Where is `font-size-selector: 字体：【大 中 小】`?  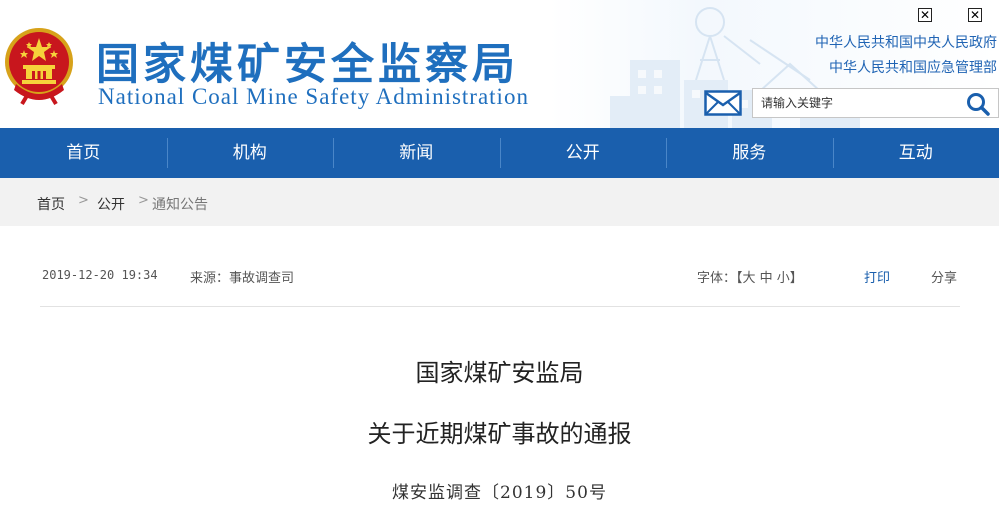 font-size-selector: 字体：【大 中 小】 is located at coordinates (750, 276).